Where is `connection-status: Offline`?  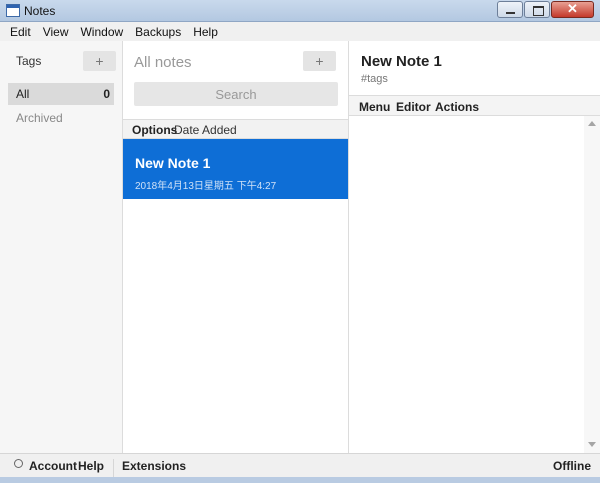 connection-status: Offline is located at coordinates (572, 466).